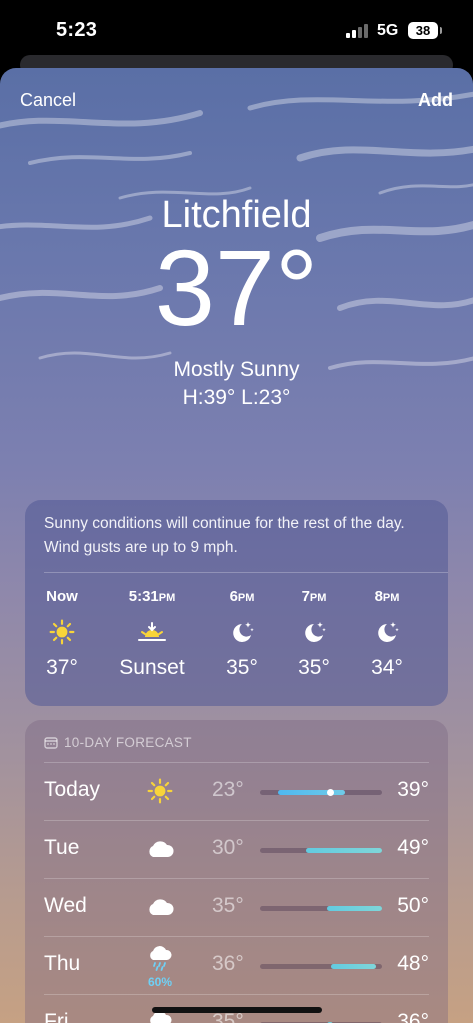 This screenshot has height=1023, width=473. I want to click on forecast-row: Wed 35° 50°, so click(236, 907).